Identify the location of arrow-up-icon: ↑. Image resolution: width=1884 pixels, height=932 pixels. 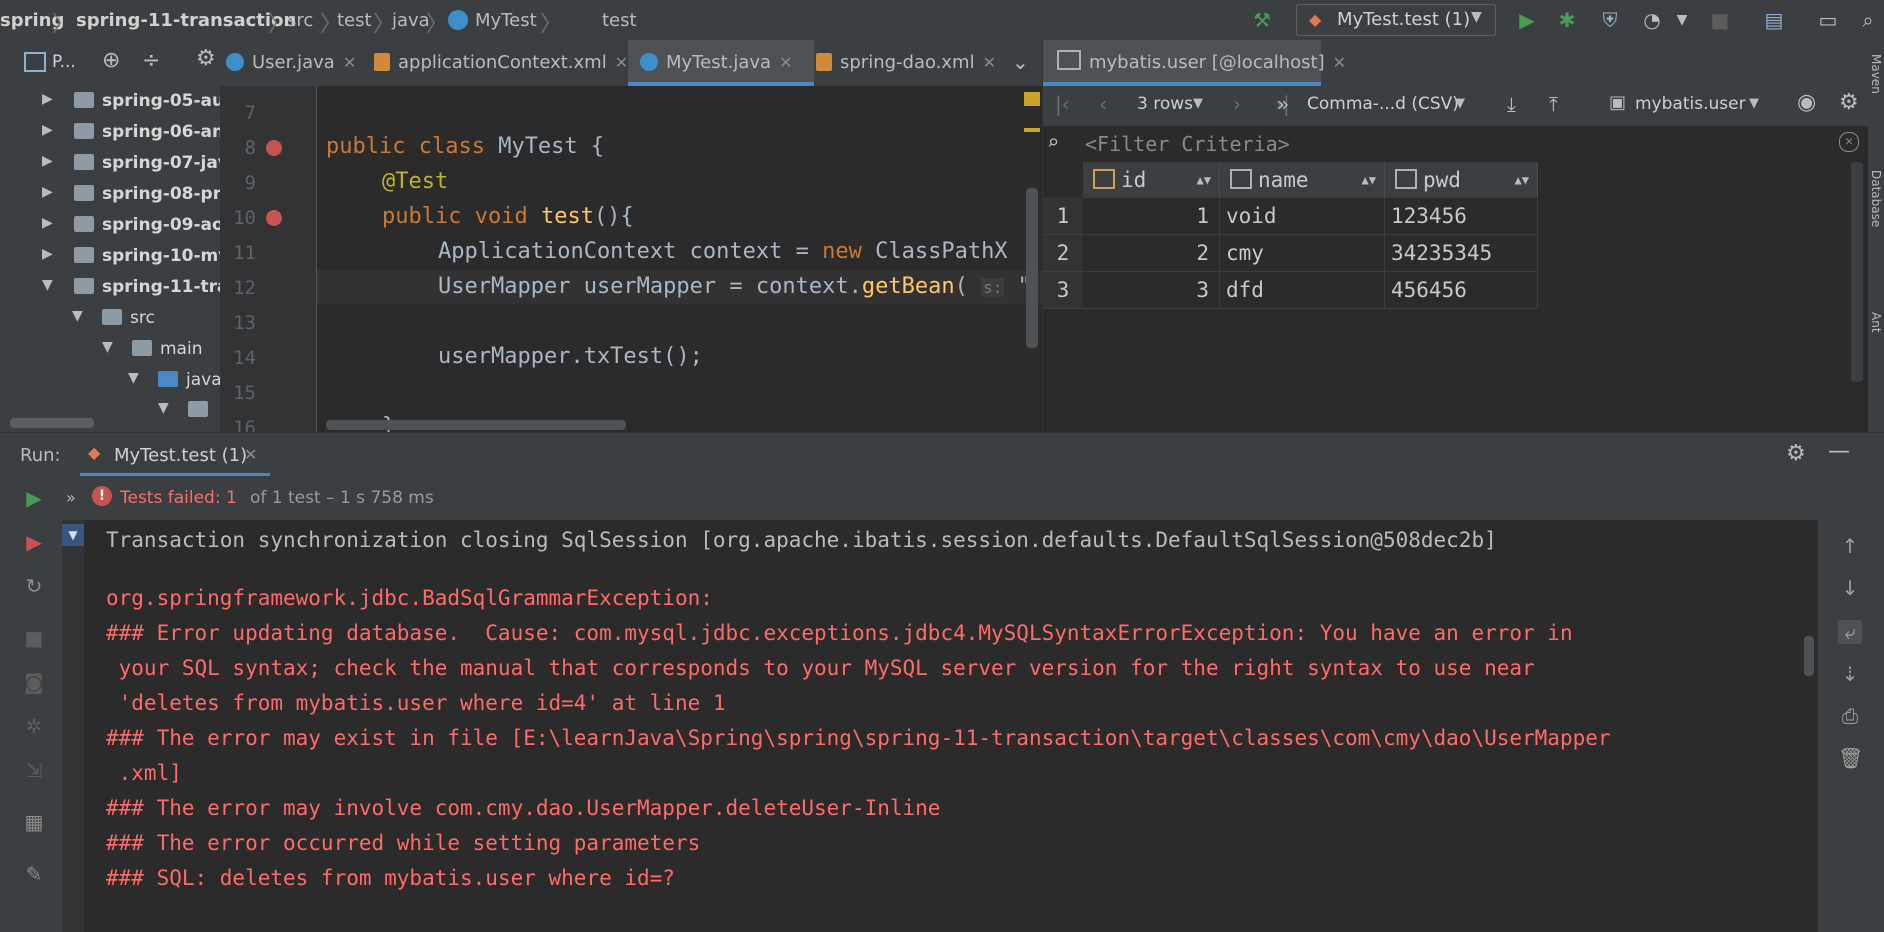
(1850, 546).